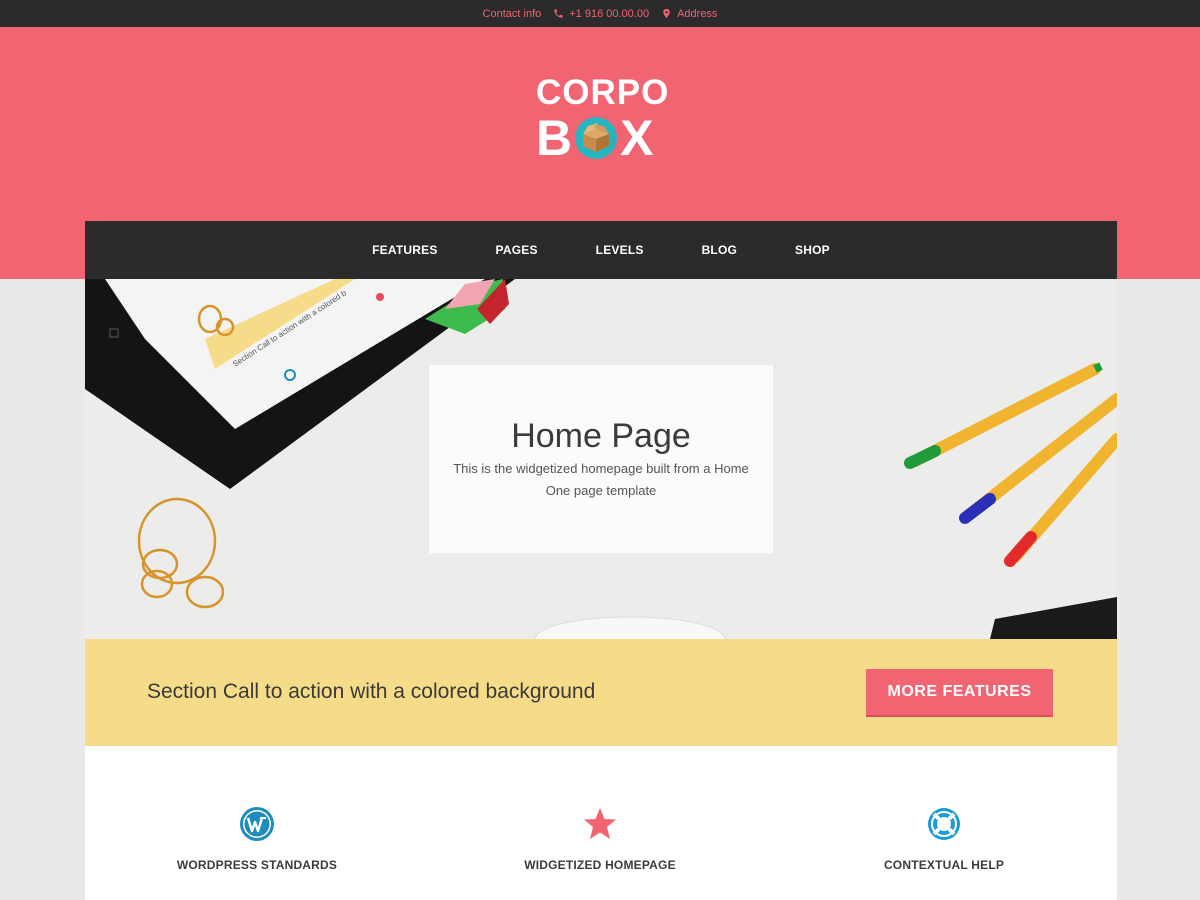  I want to click on feature-wordpress-standards: WORDPRESS STANDARDS, so click(257, 839).